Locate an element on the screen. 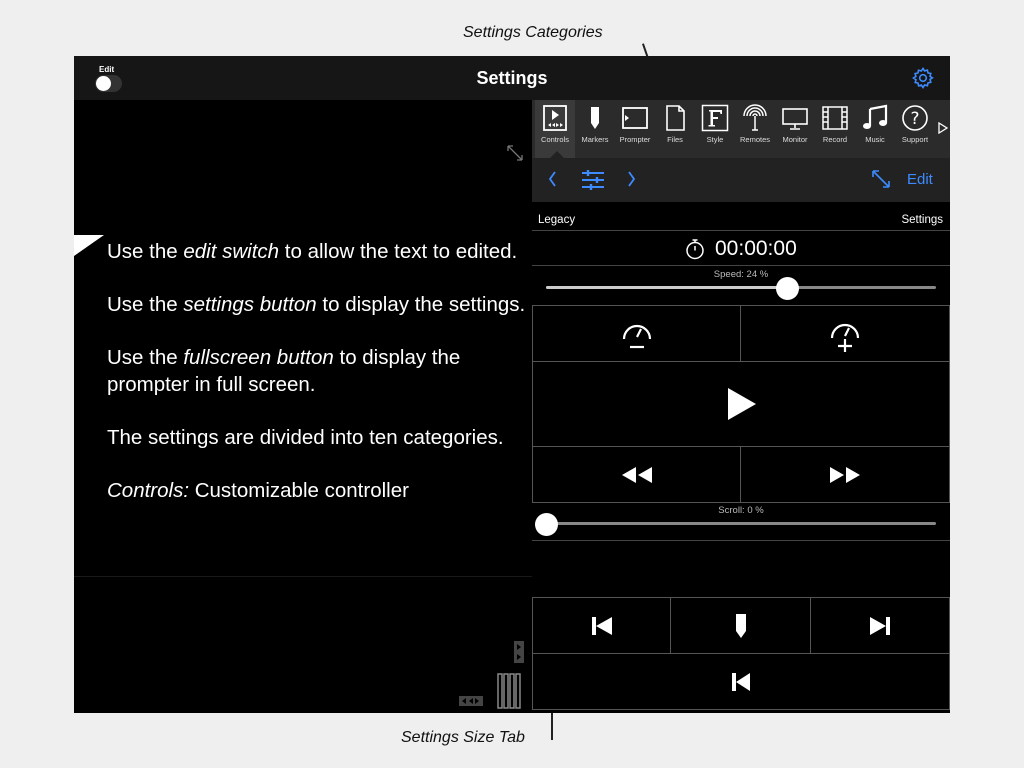 This screenshot has width=1024, height=768. rewind-icon is located at coordinates (637, 474).